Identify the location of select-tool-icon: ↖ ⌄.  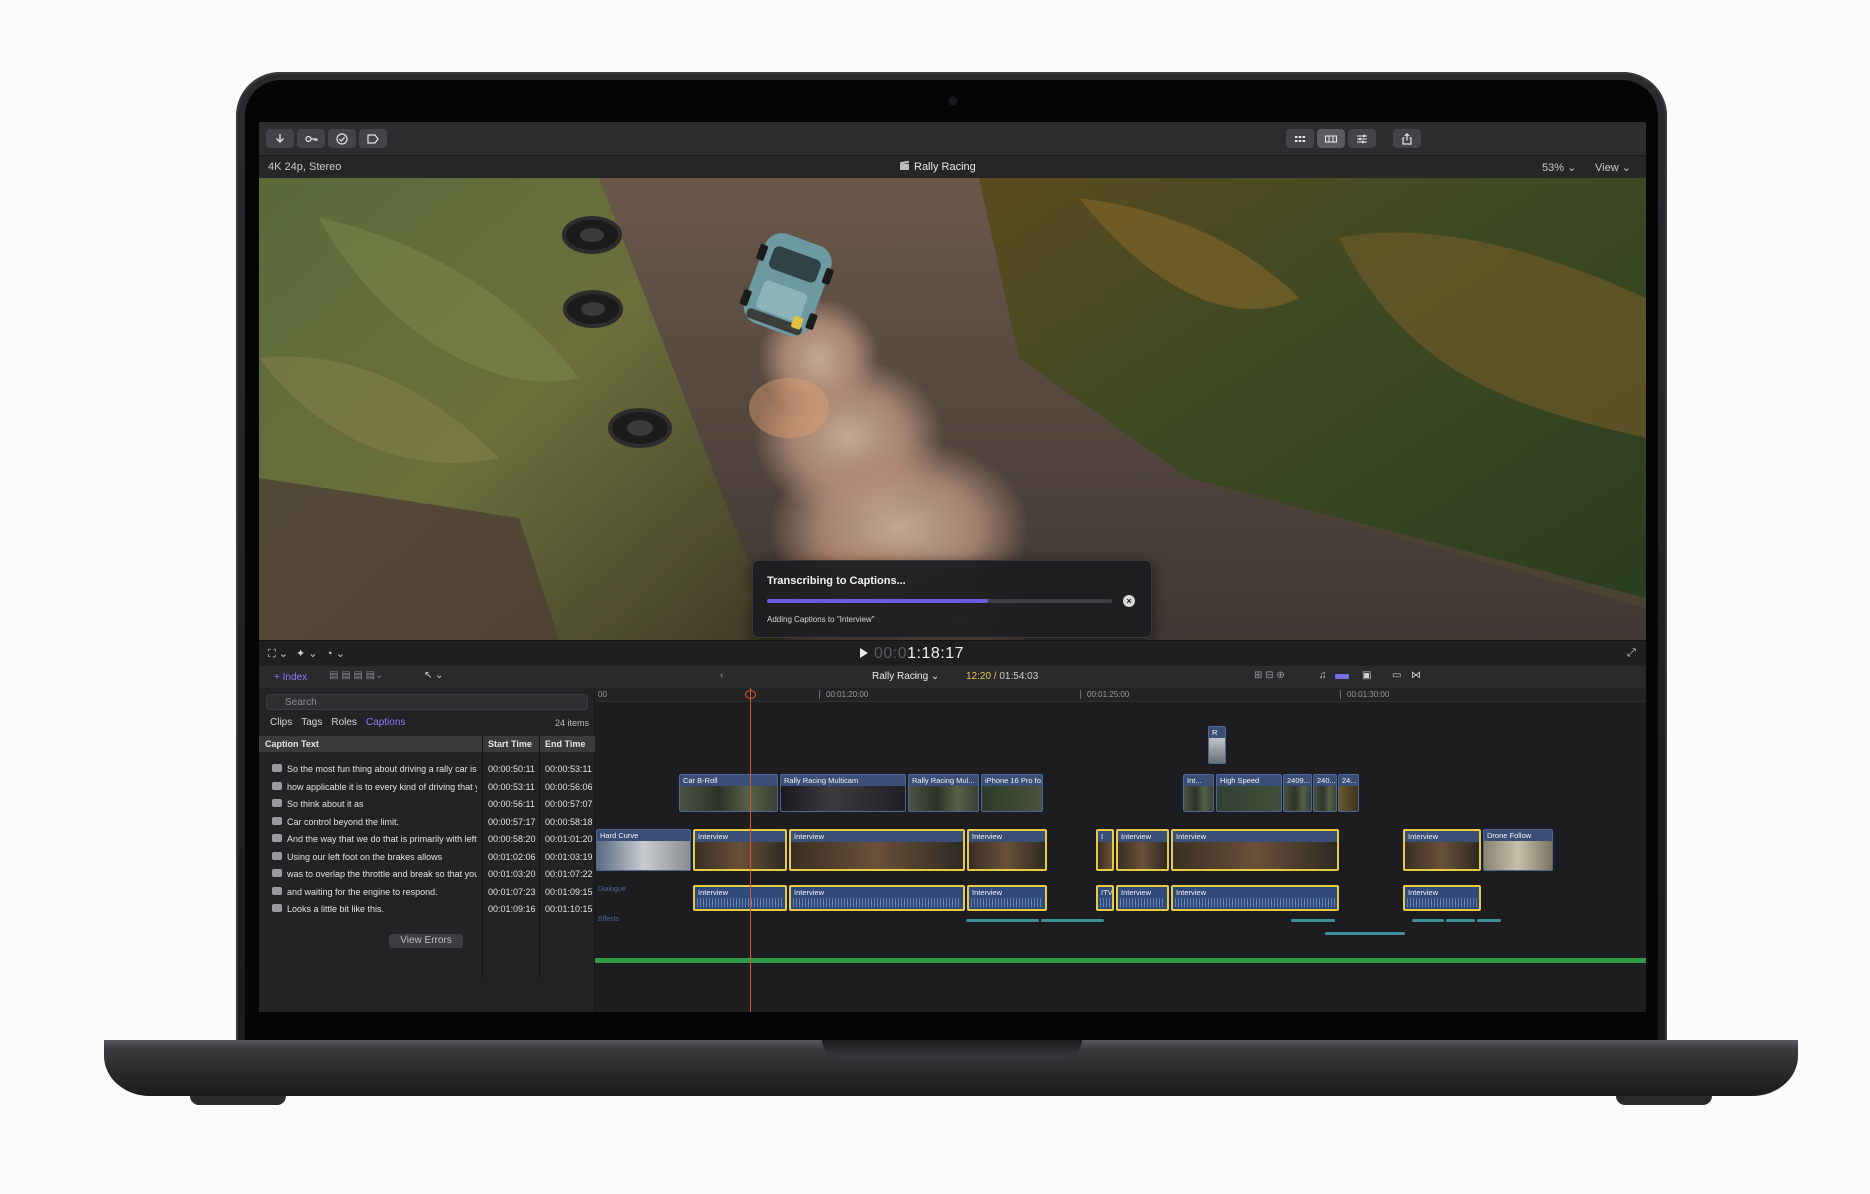
(434, 675).